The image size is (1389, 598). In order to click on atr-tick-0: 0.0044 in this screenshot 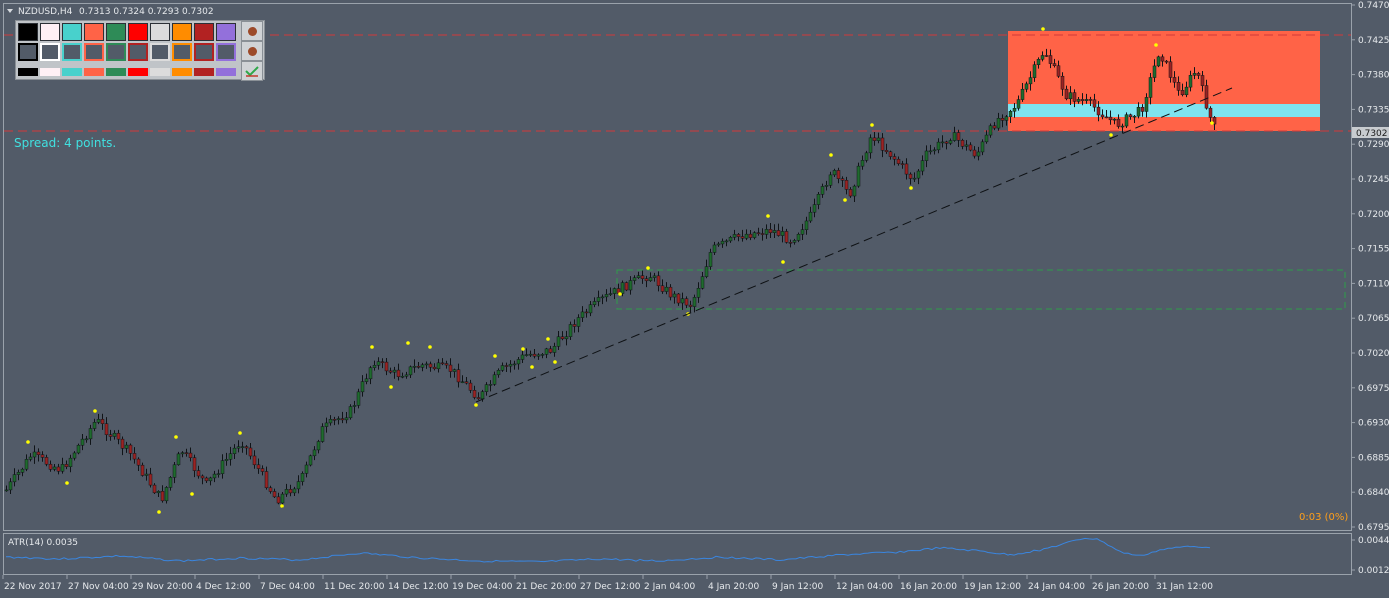, I will do `click(1373, 541)`.